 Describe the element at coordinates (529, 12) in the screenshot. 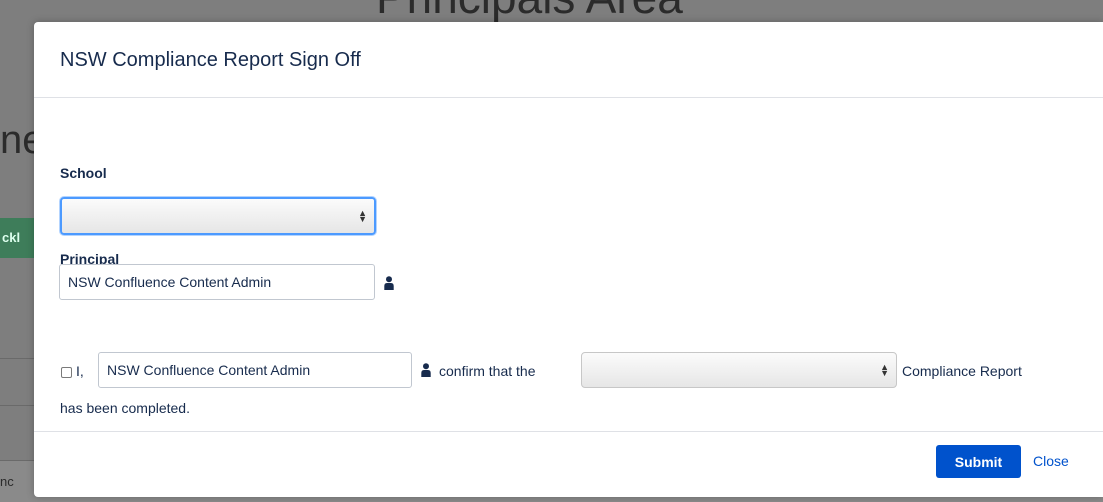

I see `background-page-title: Principals Area` at that location.